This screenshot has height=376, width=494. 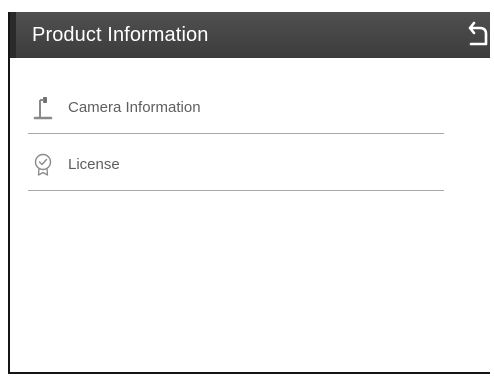 What do you see at coordinates (43, 164) in the screenshot?
I see `license-badge-icon` at bounding box center [43, 164].